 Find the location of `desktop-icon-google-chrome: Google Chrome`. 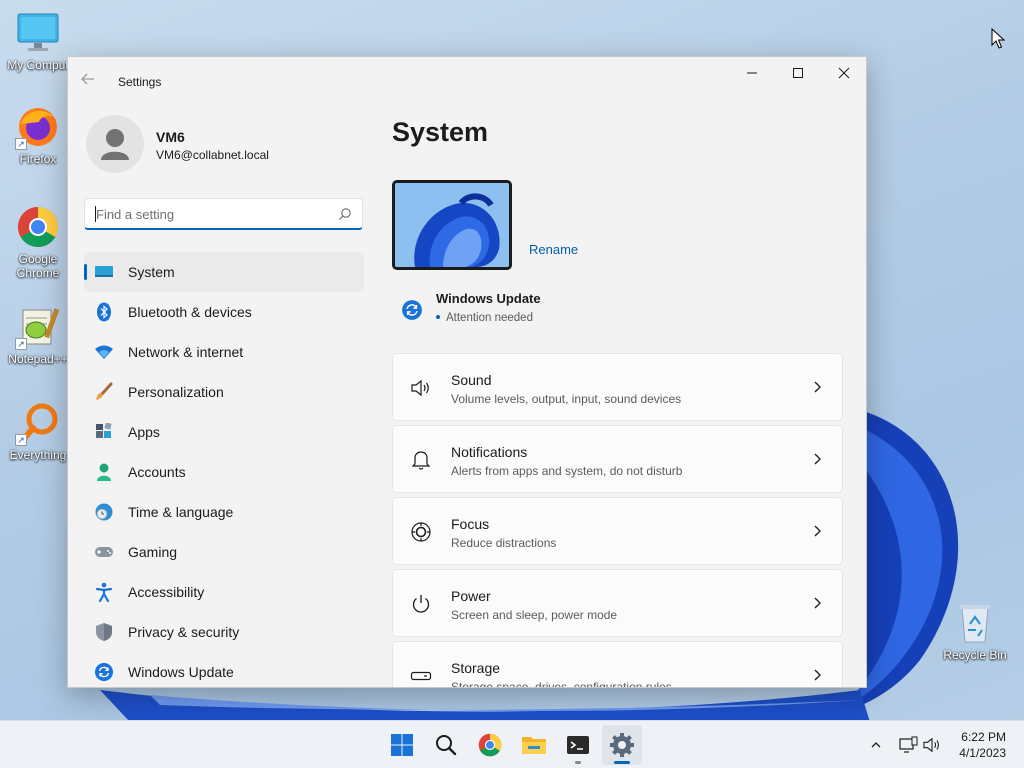

desktop-icon-google-chrome: Google Chrome is located at coordinates (38, 242).